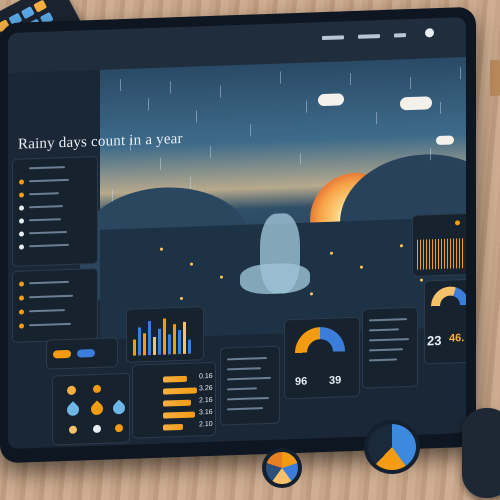 The image size is (500, 500). Describe the element at coordinates (335, 380) in the screenshot. I see `gauge-value-right: 39` at that location.